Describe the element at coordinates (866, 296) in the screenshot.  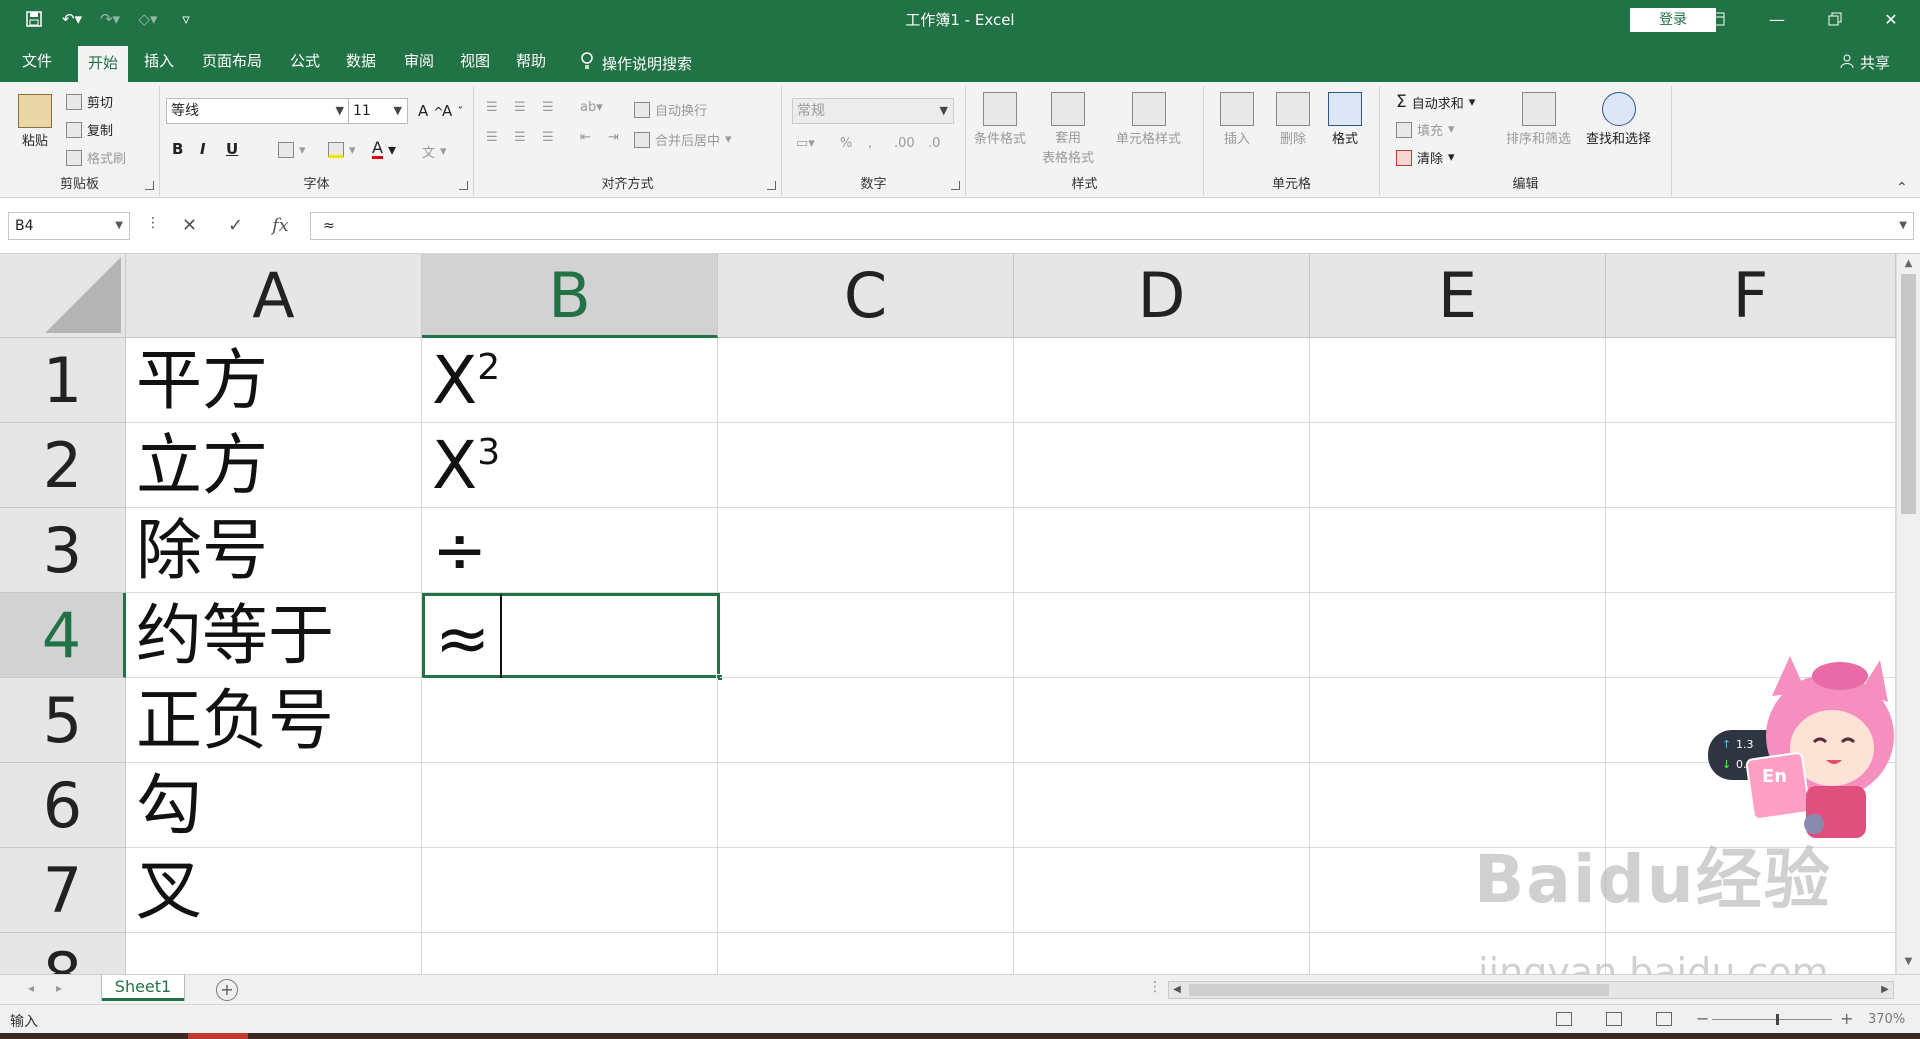
I see `column-header-c: C` at that location.